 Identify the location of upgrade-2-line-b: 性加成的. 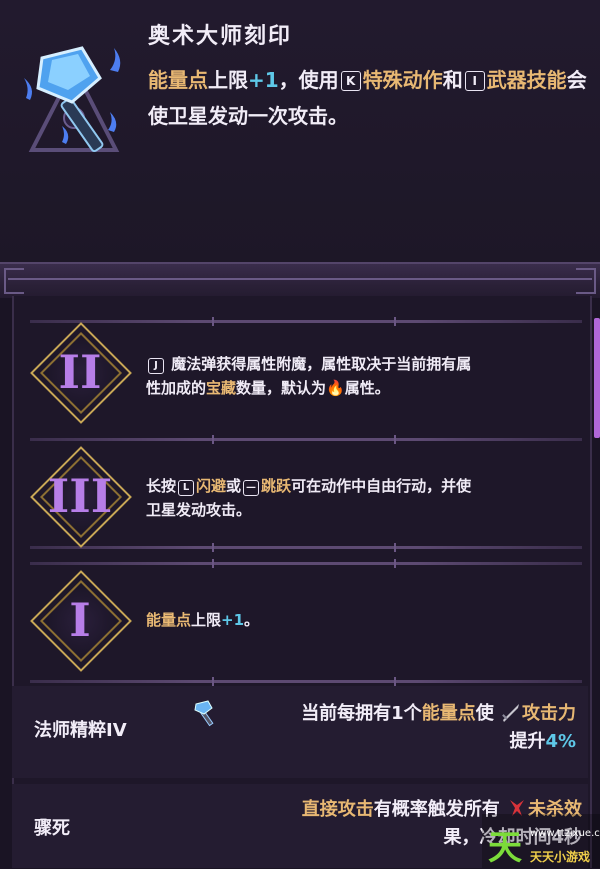
(176, 388).